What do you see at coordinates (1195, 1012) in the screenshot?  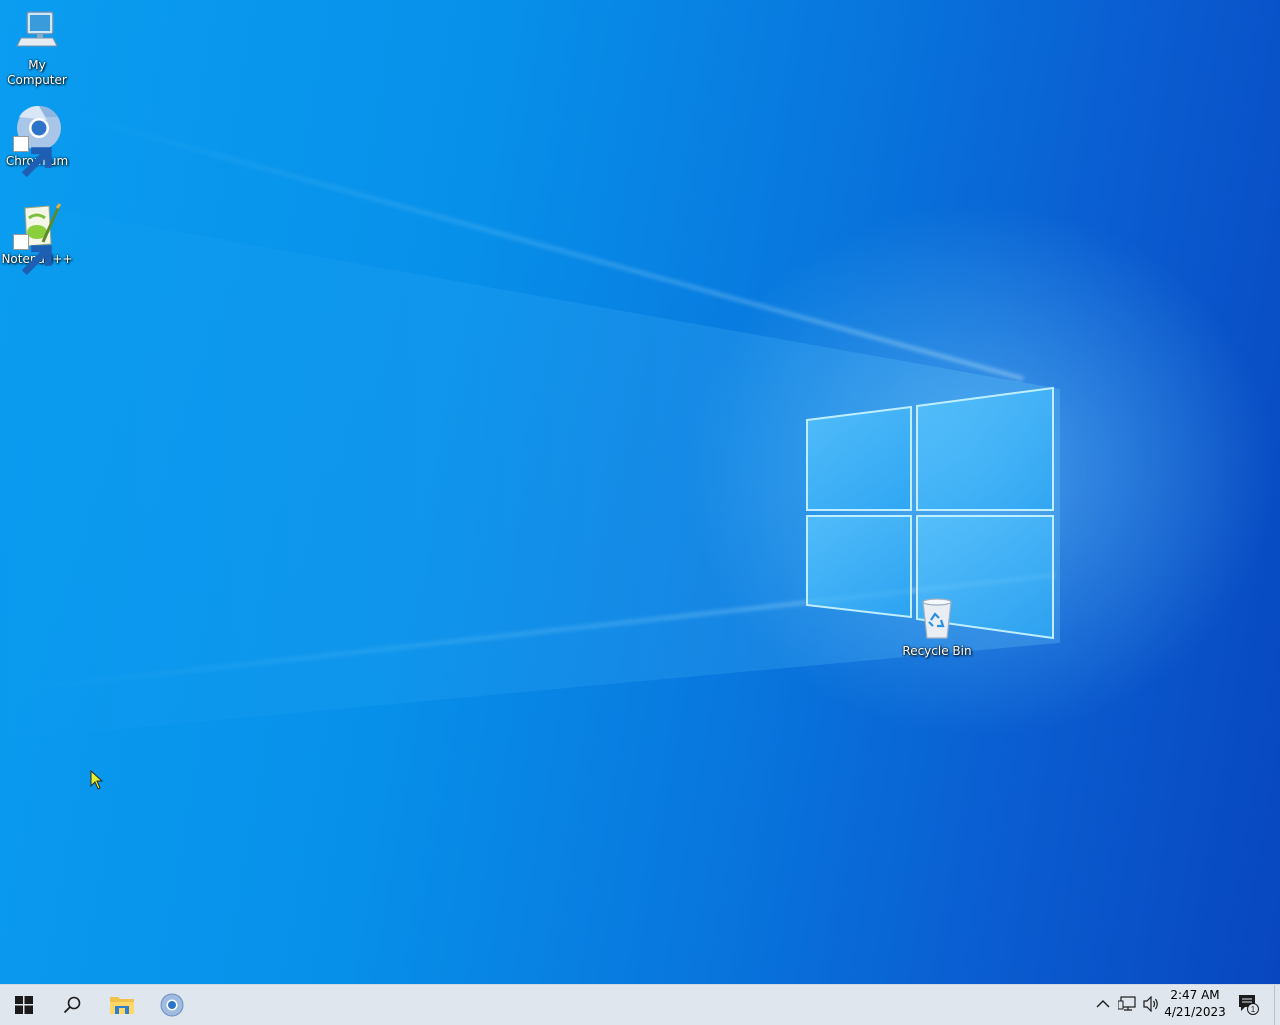 I see `clock-date: 4/21/2023` at bounding box center [1195, 1012].